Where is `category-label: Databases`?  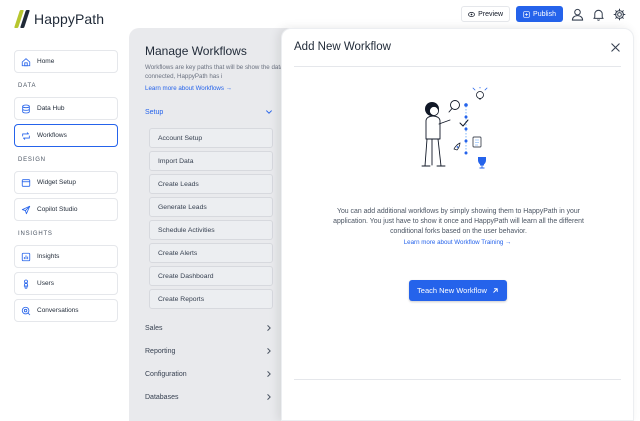 category-label: Databases is located at coordinates (162, 397).